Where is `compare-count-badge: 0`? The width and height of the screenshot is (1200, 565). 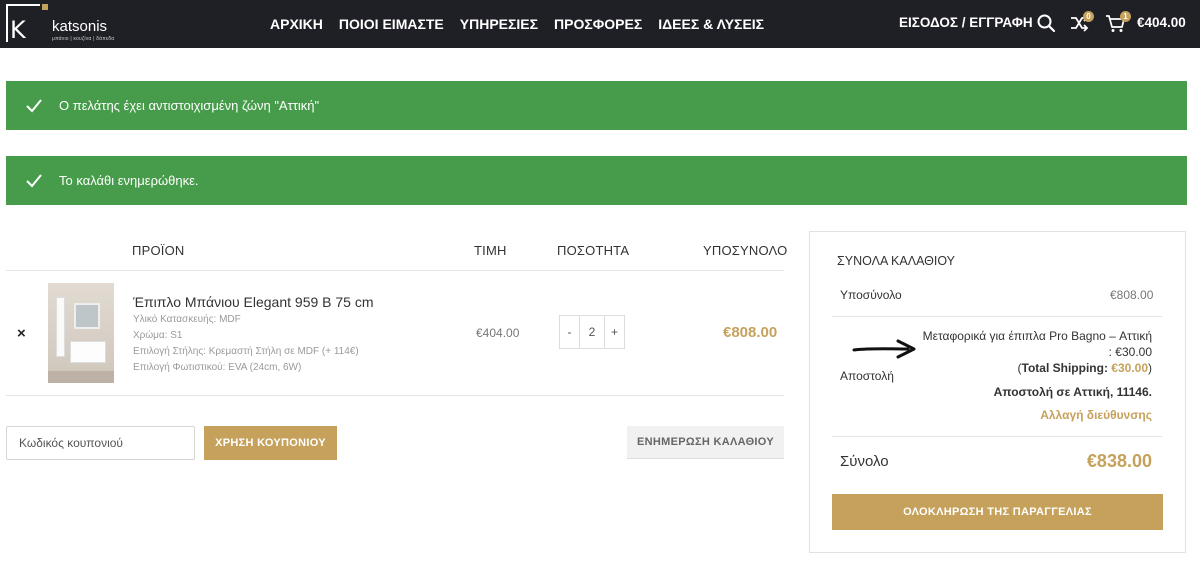
compare-count-badge: 0 is located at coordinates (1088, 16).